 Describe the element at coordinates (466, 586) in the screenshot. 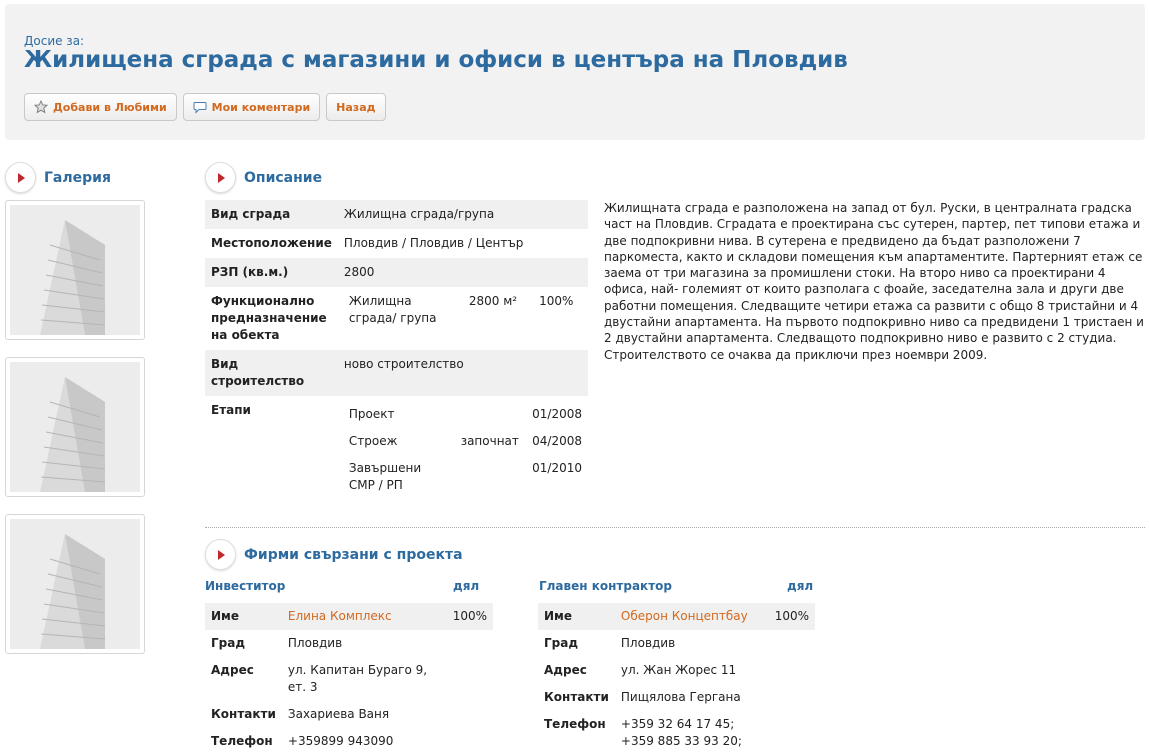

I see `investor-share-header: дял` at that location.